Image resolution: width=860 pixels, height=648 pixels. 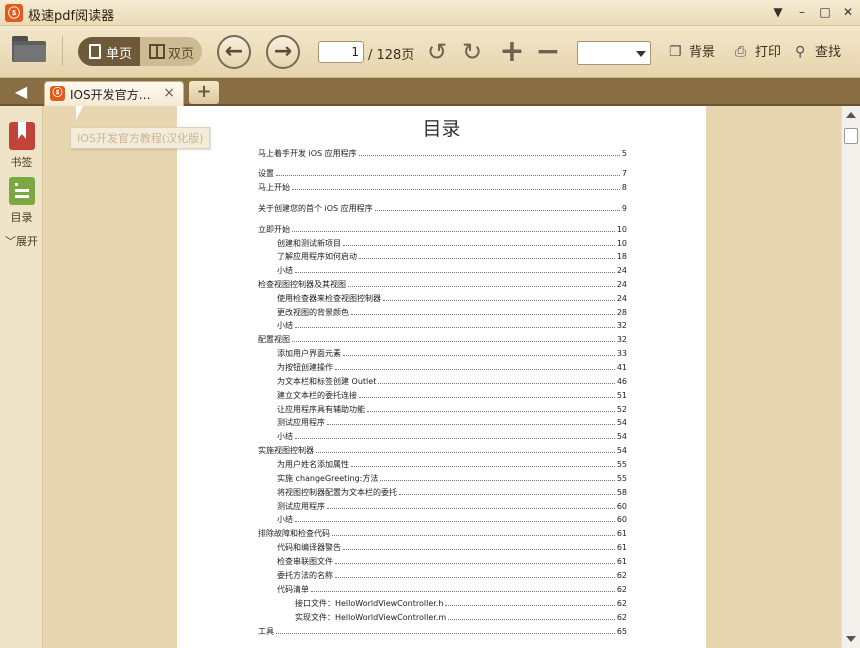 What do you see at coordinates (234, 52) in the screenshot?
I see `prev-page-button: ←` at bounding box center [234, 52].